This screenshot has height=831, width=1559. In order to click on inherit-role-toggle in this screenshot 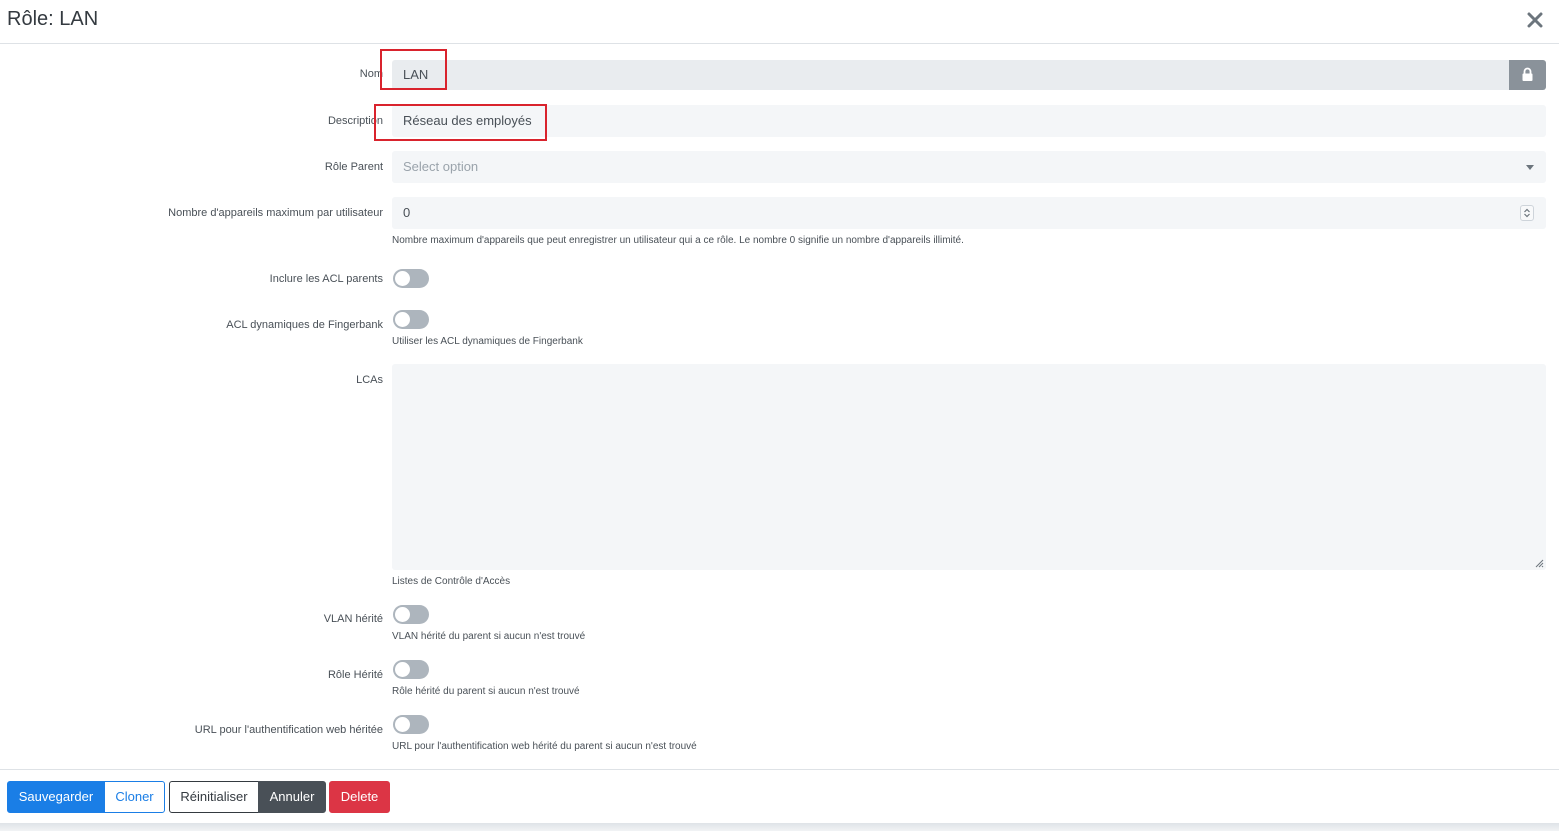, I will do `click(411, 669)`.